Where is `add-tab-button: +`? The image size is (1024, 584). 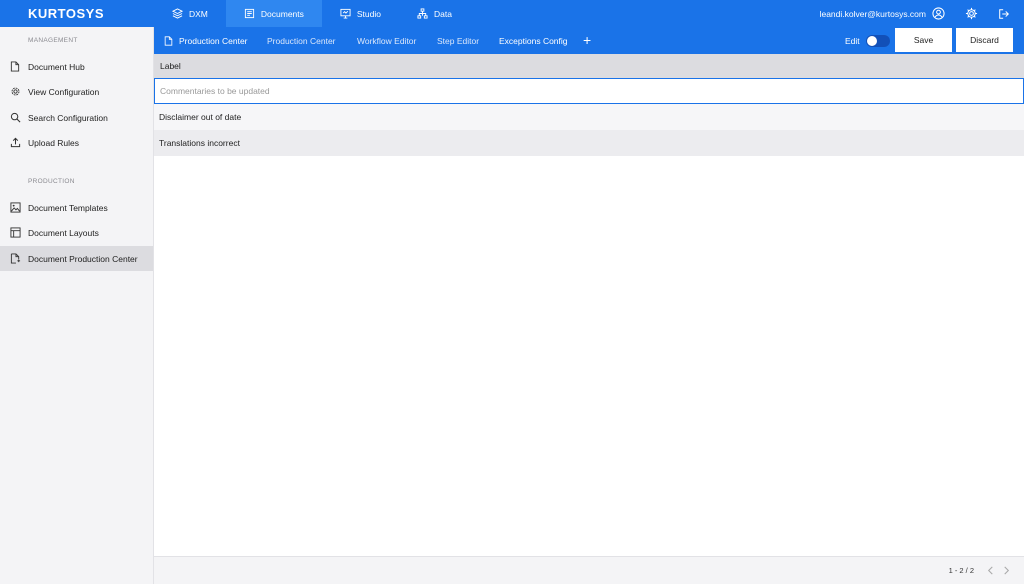
add-tab-button: + is located at coordinates (587, 40).